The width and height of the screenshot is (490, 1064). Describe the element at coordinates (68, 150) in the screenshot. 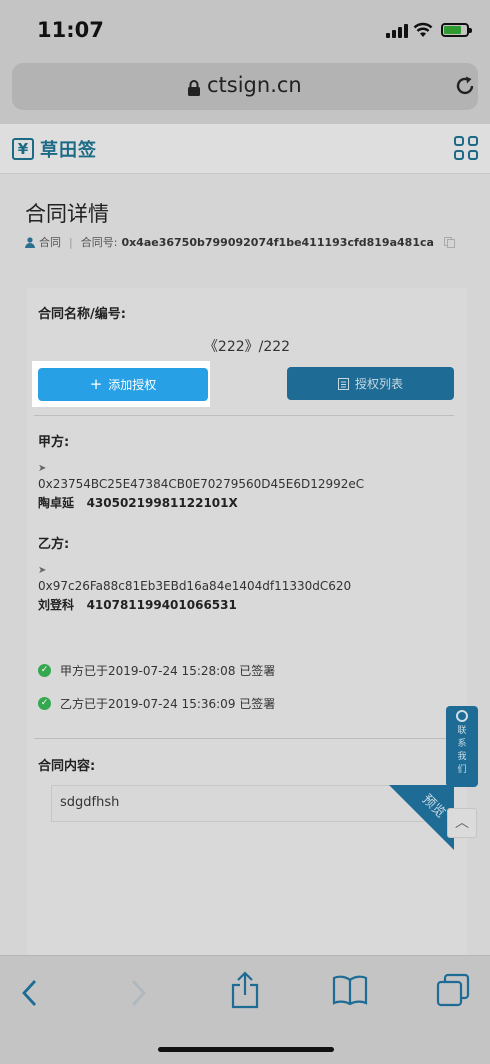

I see `logo-text: 草田签` at that location.